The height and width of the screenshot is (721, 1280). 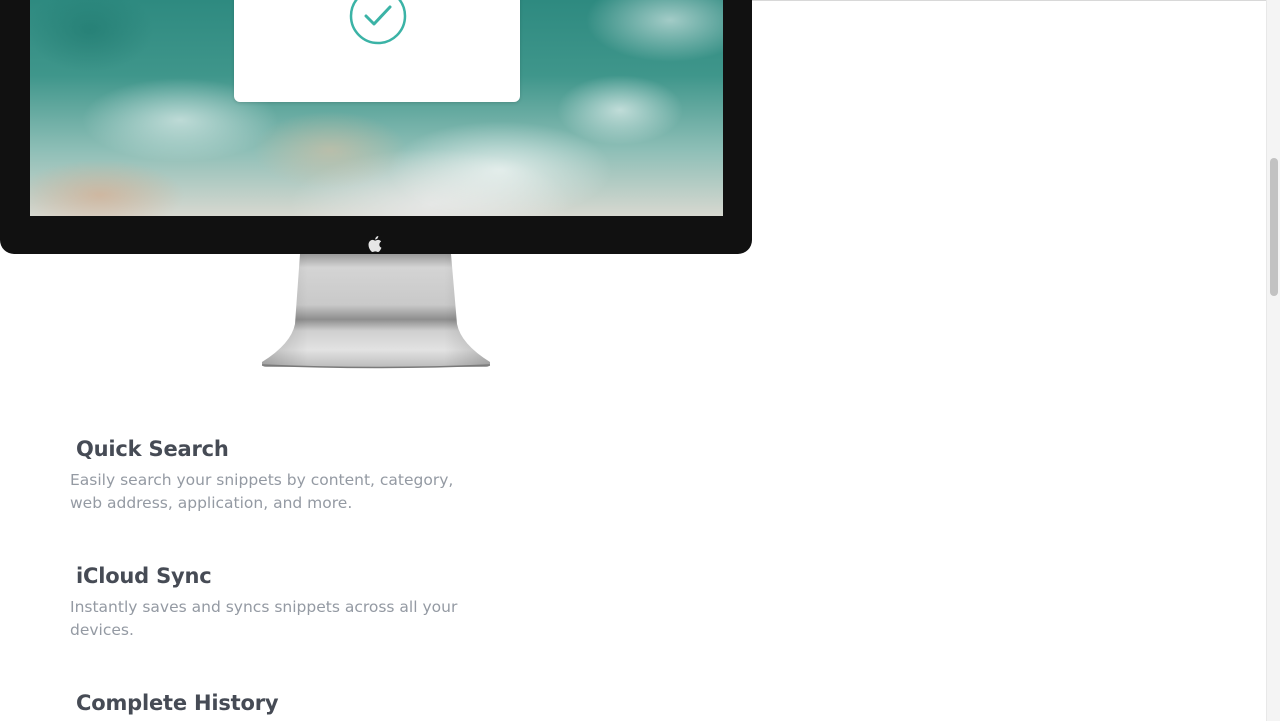 I want to click on feature-title: Quick Search, so click(x=152, y=449).